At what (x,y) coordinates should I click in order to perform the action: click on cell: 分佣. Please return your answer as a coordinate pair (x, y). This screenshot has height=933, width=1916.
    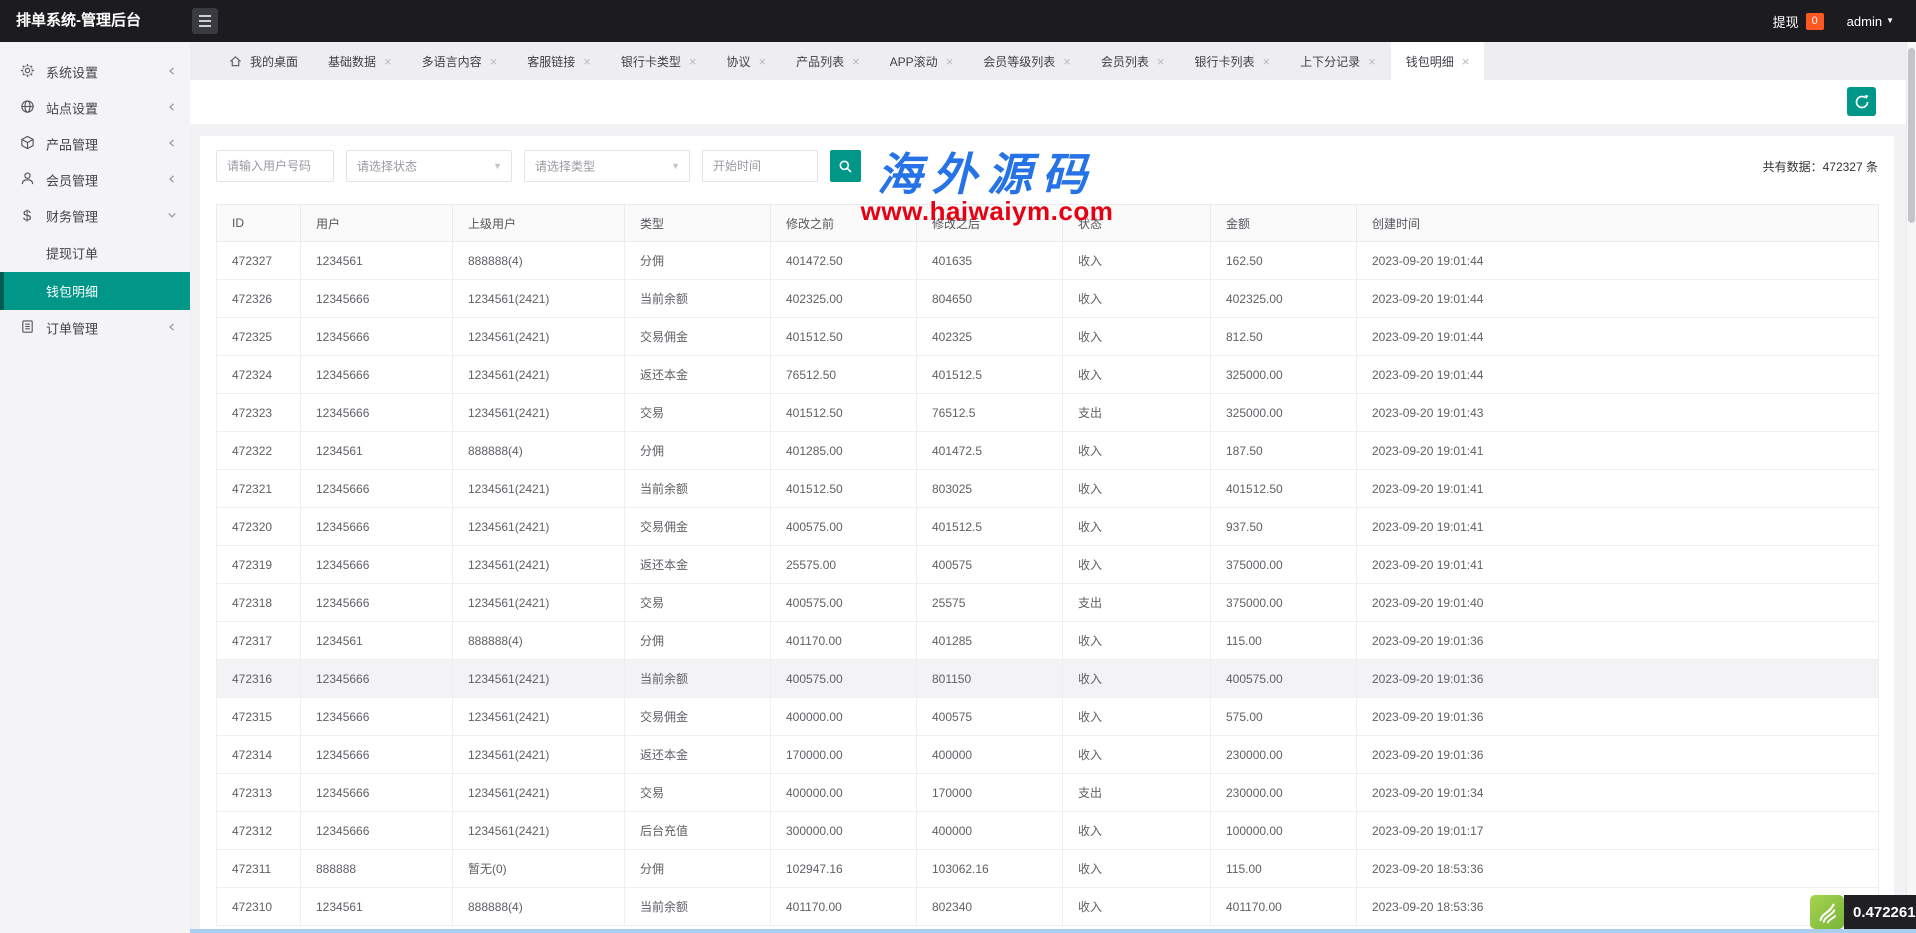
    Looking at the image, I should click on (697, 450).